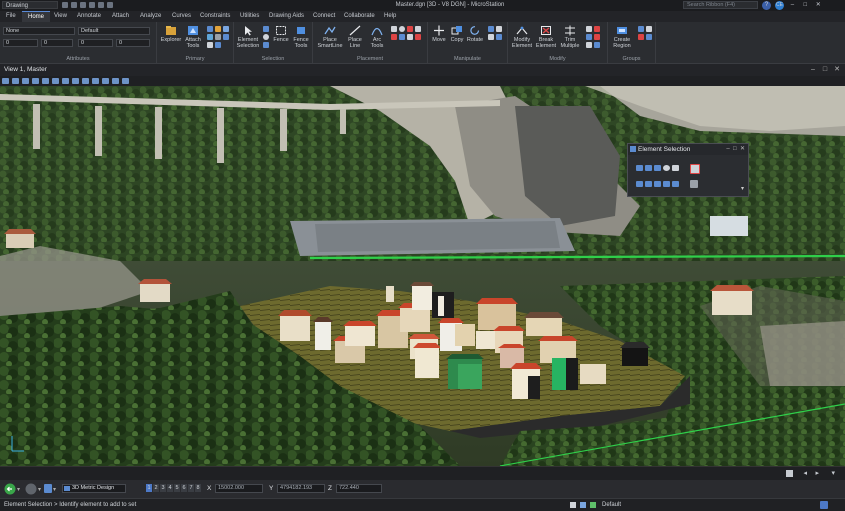 This screenshot has width=845, height=511. What do you see at coordinates (57, 43) in the screenshot?
I see `color-combo: 0` at bounding box center [57, 43].